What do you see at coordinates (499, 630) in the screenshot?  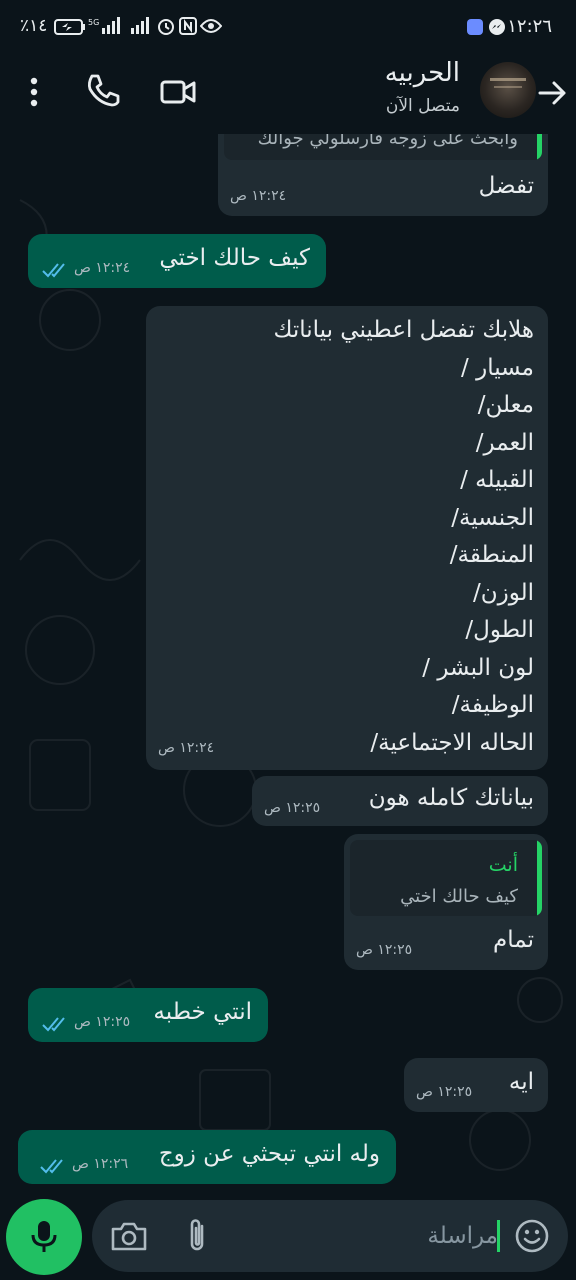 I see `message-line: الطول/` at bounding box center [499, 630].